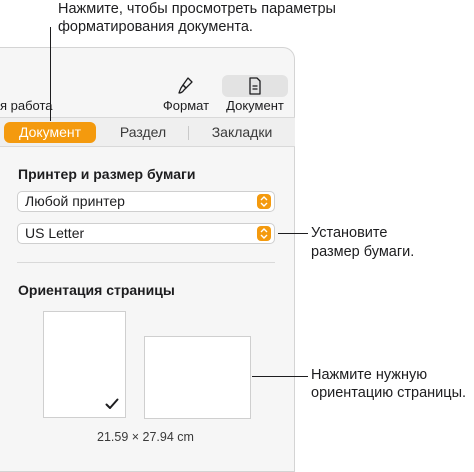 The image size is (474, 472). What do you see at coordinates (75, 201) in the screenshot?
I see `printer-select-value: Любой принтер` at bounding box center [75, 201].